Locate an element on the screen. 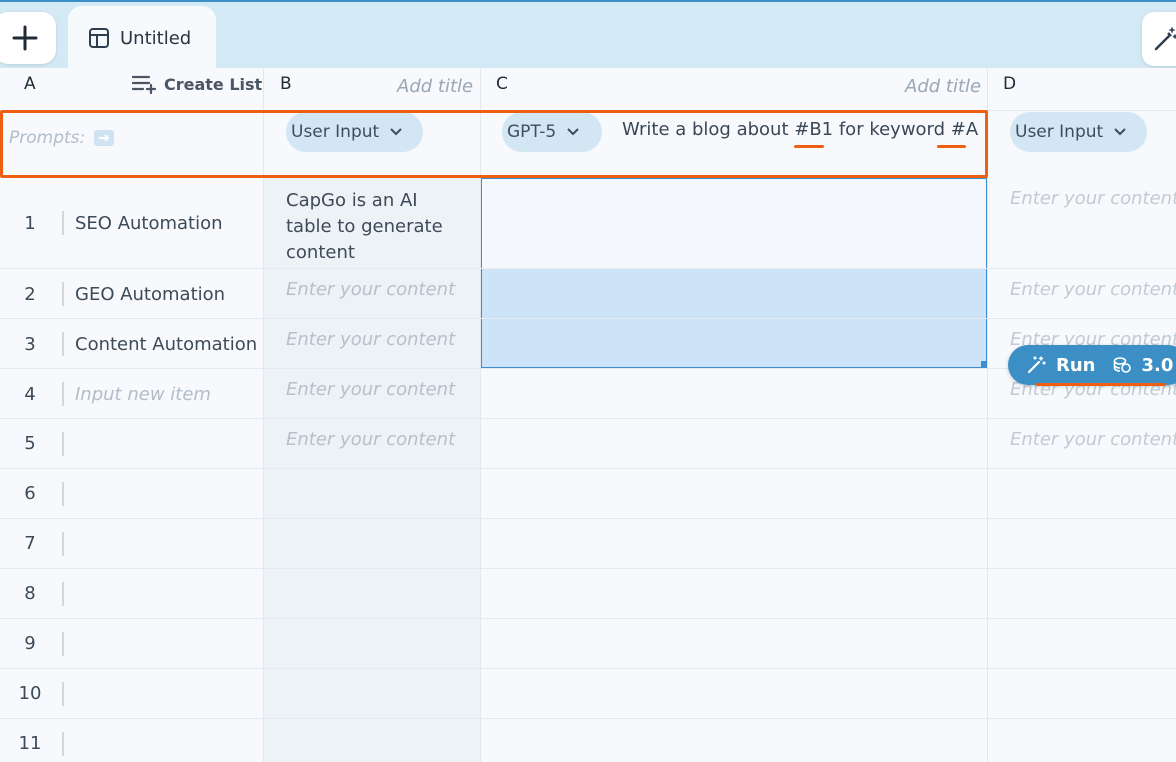  row-number: 11 is located at coordinates (30, 743).